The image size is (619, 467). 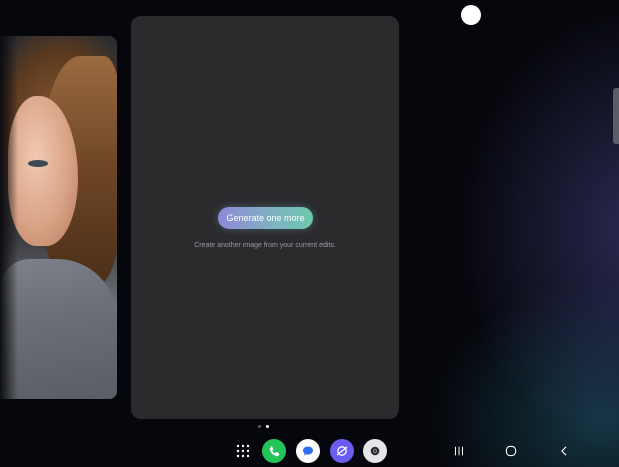 I want to click on taskbar, so click(x=309, y=451).